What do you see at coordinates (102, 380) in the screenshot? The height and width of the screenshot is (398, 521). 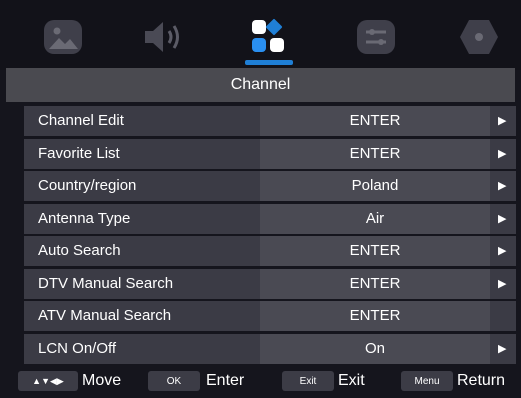 I see `move-hint-label: Move` at bounding box center [102, 380].